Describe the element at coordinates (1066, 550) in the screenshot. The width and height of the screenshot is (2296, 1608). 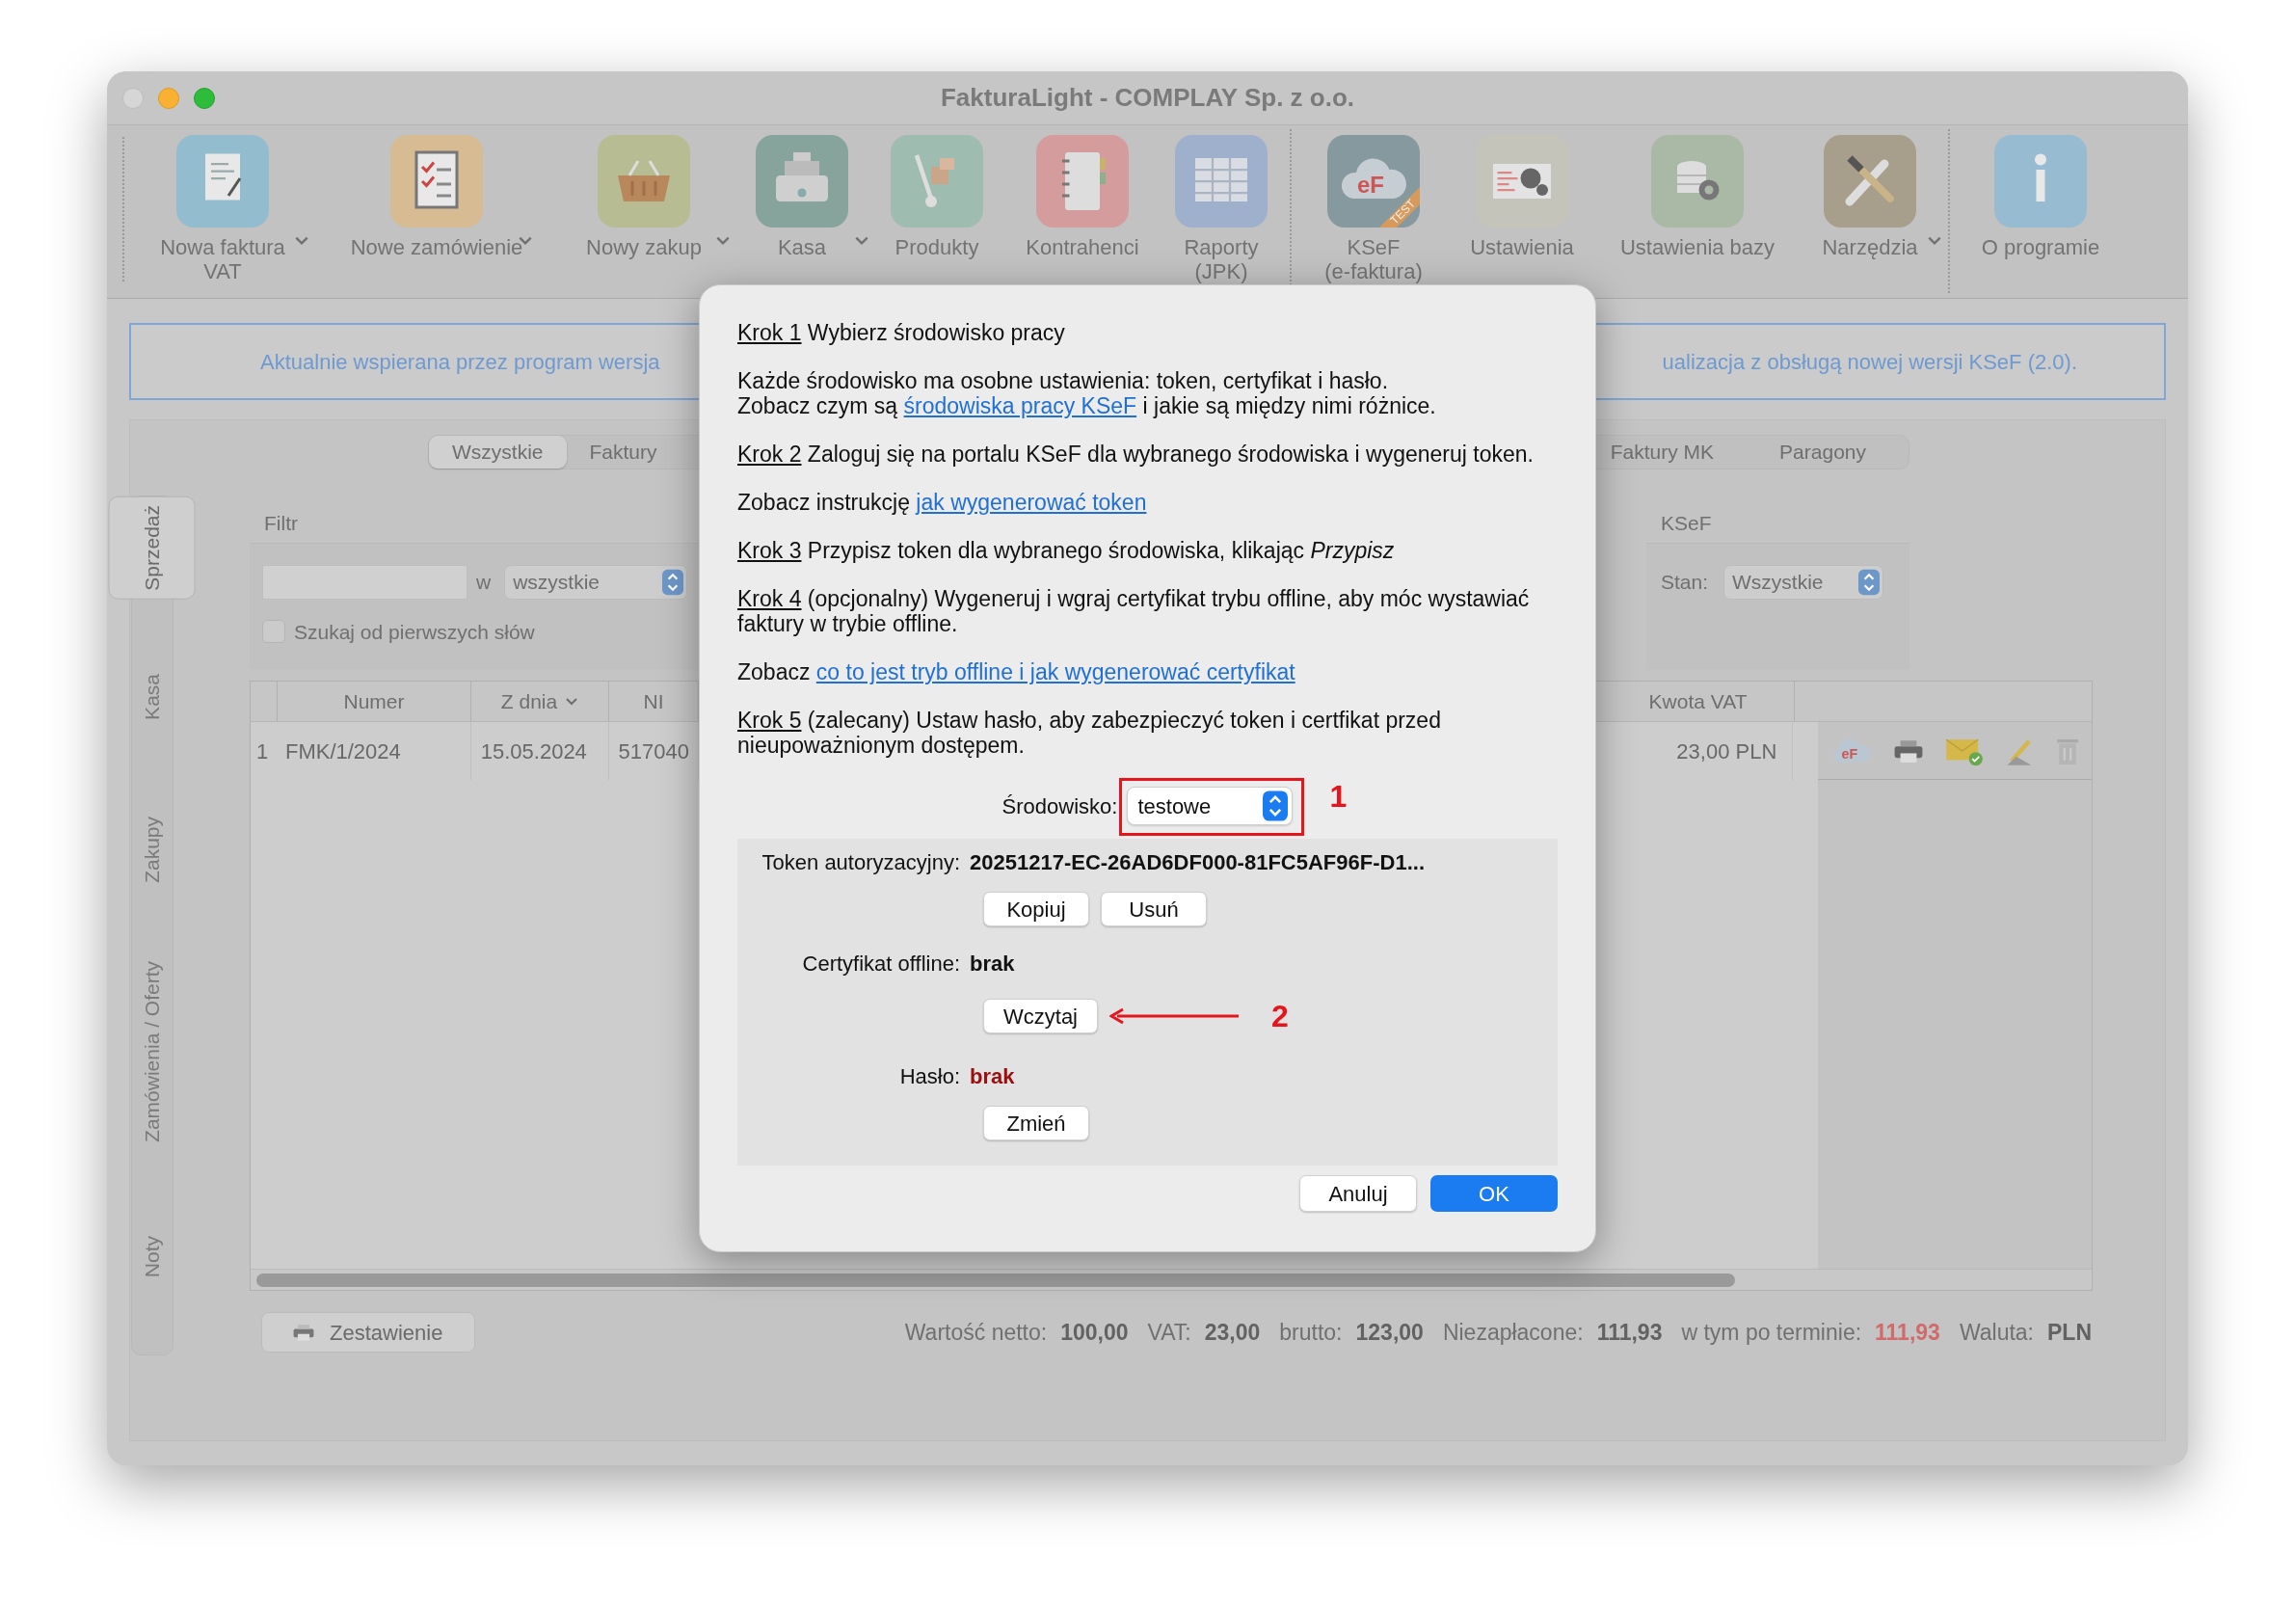
I see `instruction-text: Krok 3 Przypisz token dla wybranego środowiska, klikając Przypisz` at that location.